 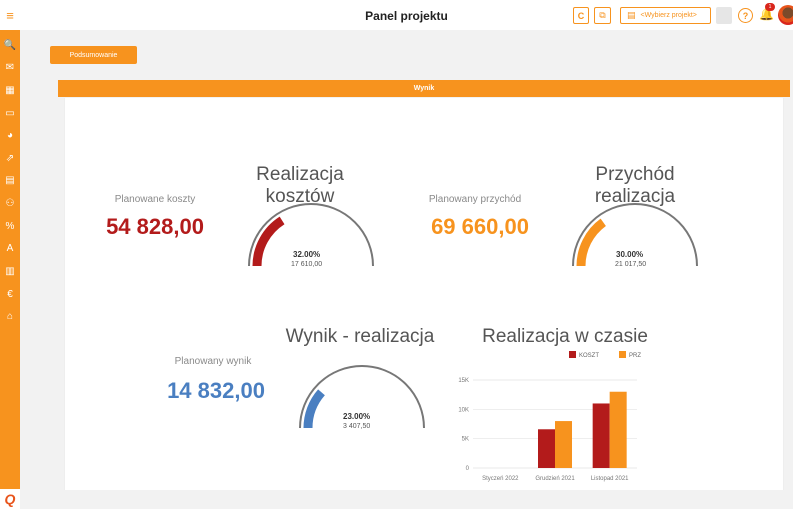 I want to click on percent-icon: %, so click(x=10, y=227).